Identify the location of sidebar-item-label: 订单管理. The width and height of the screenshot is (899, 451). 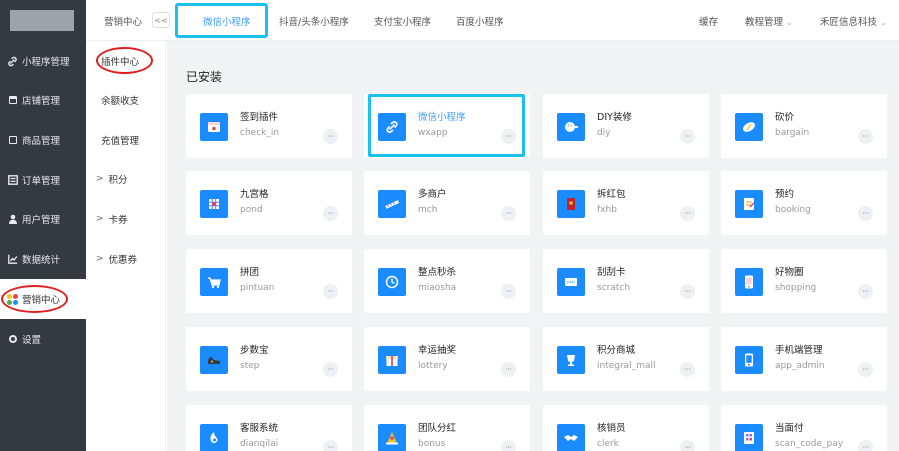
(41, 181).